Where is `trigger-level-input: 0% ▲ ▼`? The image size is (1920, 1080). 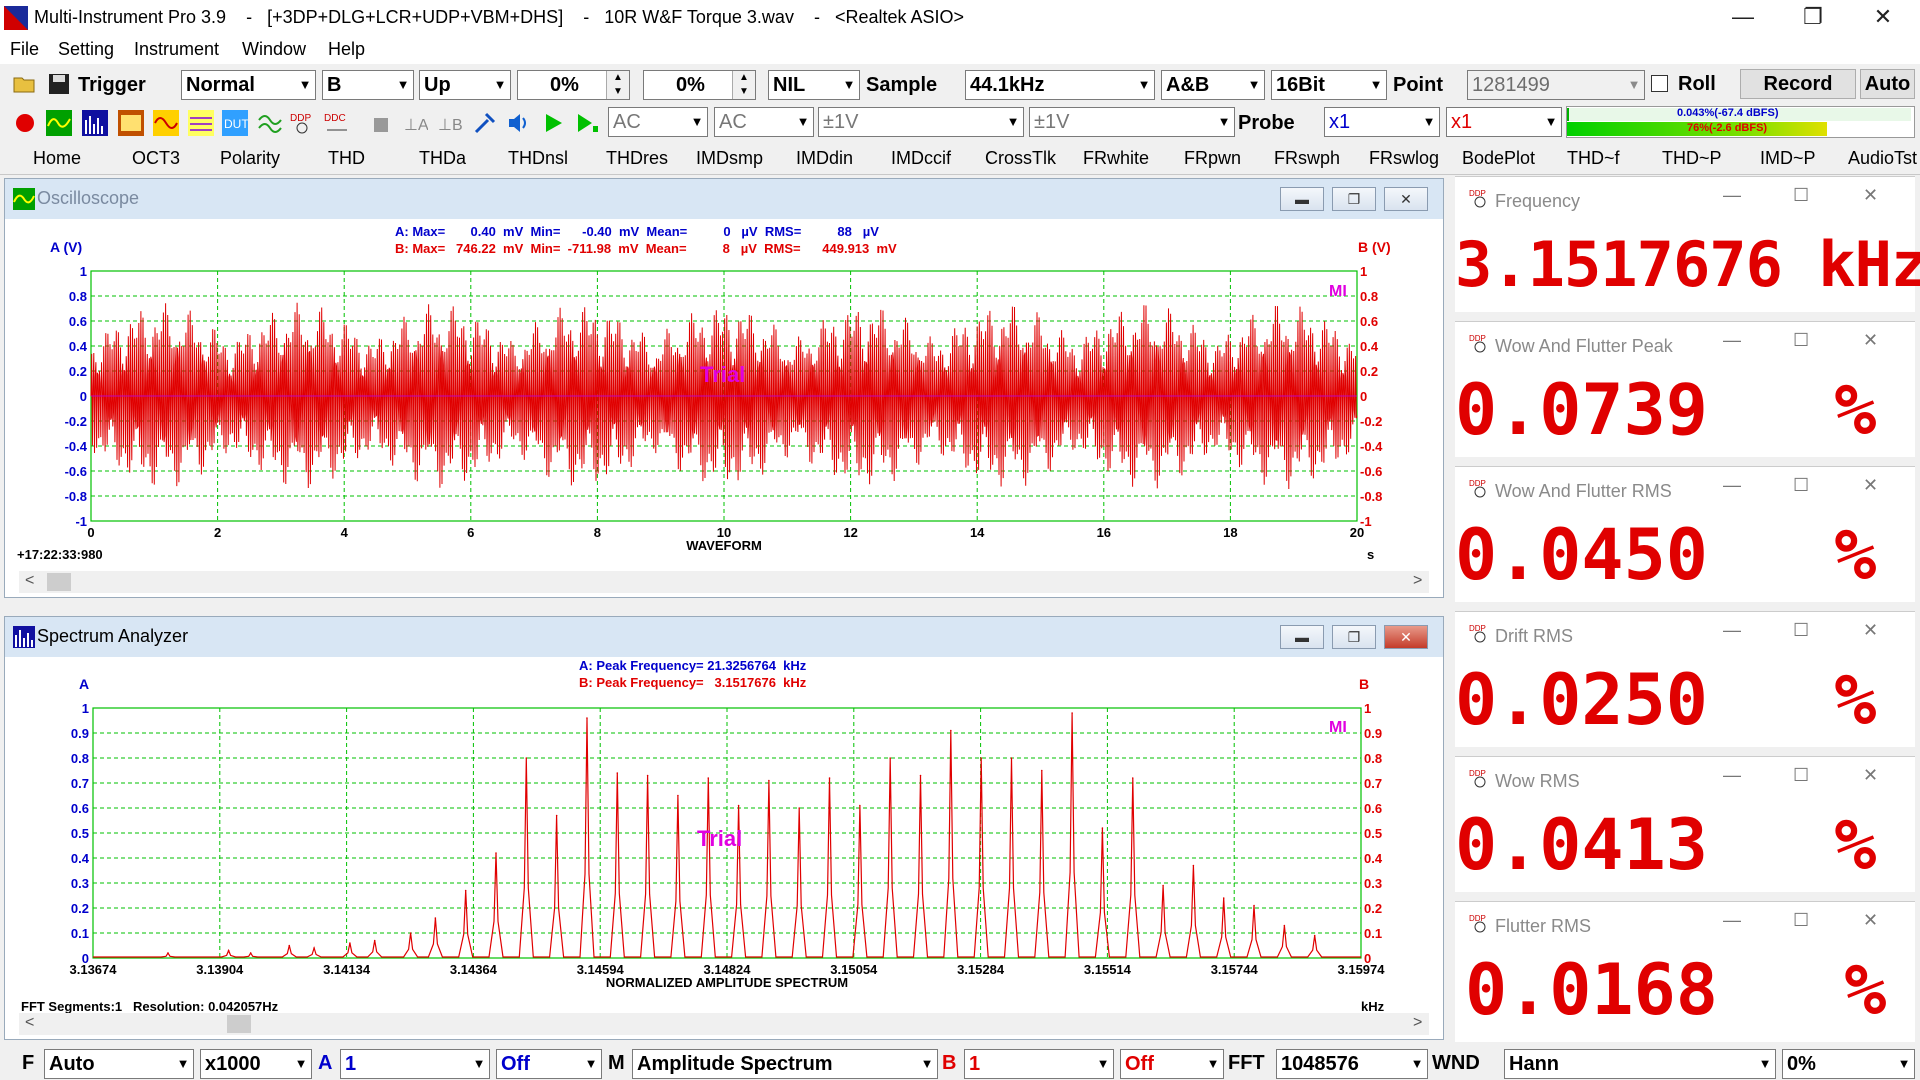 trigger-level-input: 0% ▲ ▼ is located at coordinates (573, 85).